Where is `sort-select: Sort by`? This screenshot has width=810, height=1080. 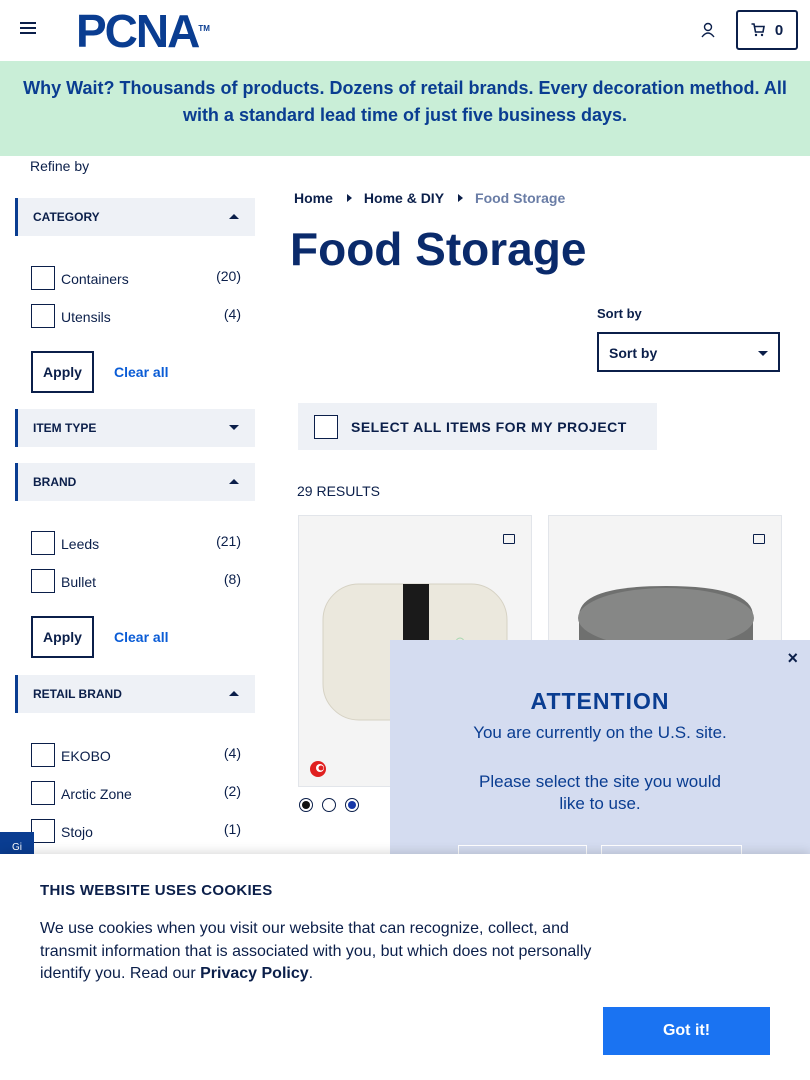
sort-select: Sort by is located at coordinates (688, 352).